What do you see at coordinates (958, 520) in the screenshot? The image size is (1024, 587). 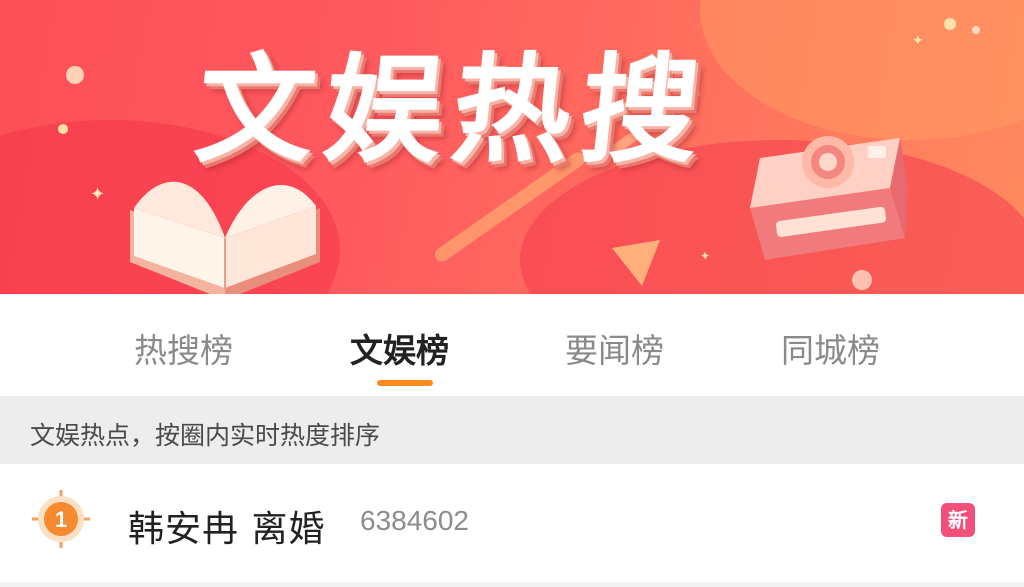 I see `new-tag-icon: 新` at bounding box center [958, 520].